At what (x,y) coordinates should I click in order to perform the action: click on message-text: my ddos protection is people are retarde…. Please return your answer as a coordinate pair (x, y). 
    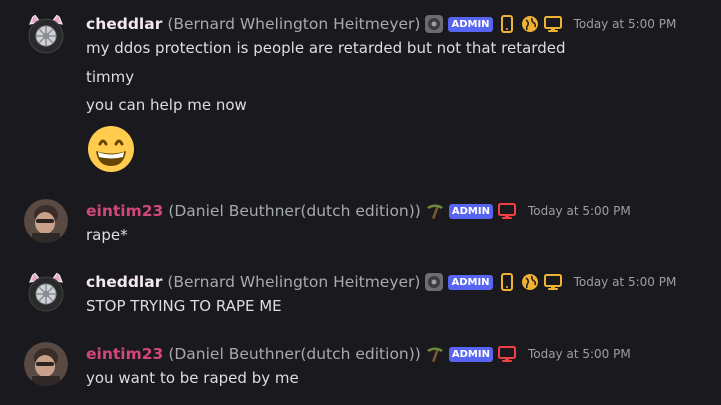
    Looking at the image, I should click on (326, 48).